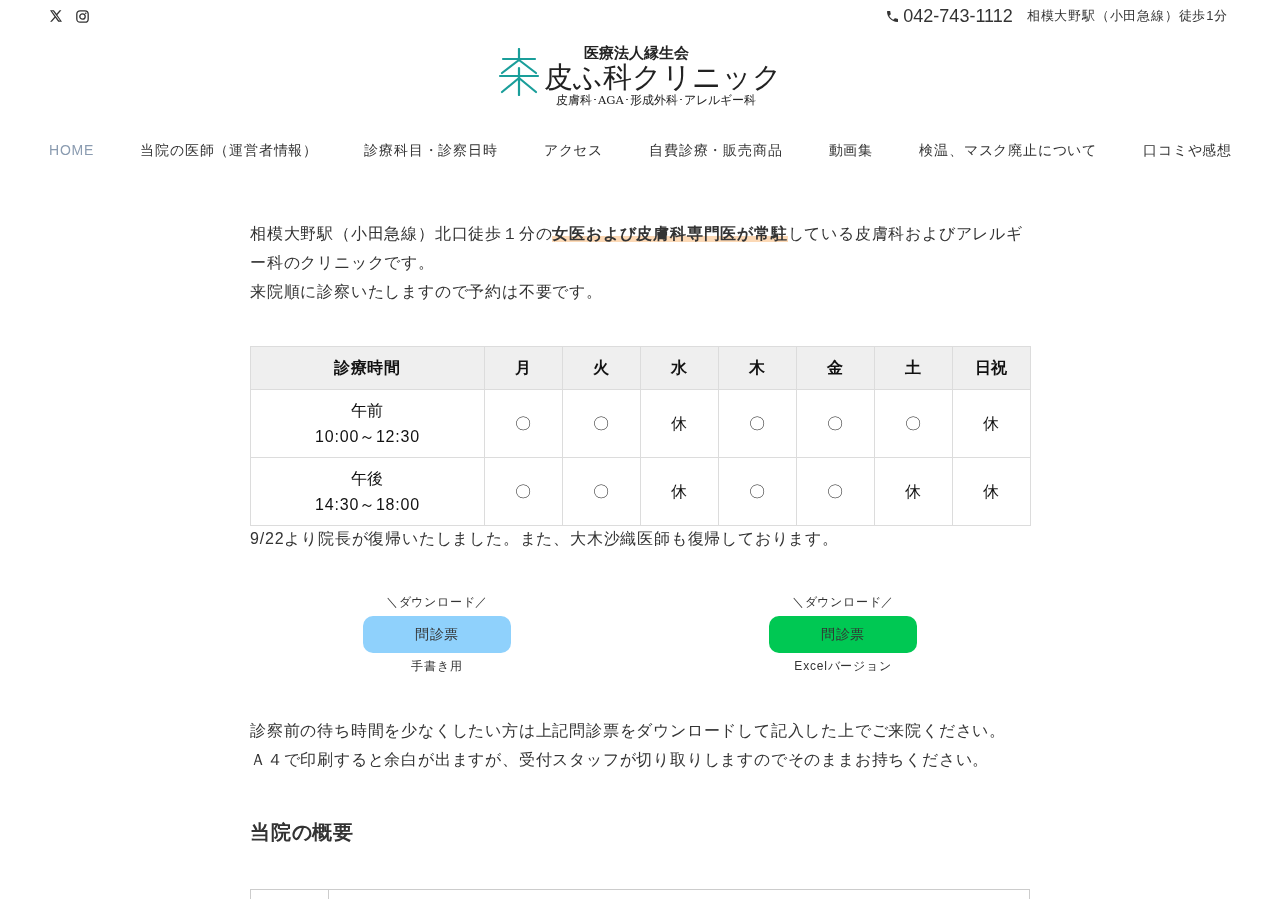  I want to click on x-logo-icon, so click(56, 16).